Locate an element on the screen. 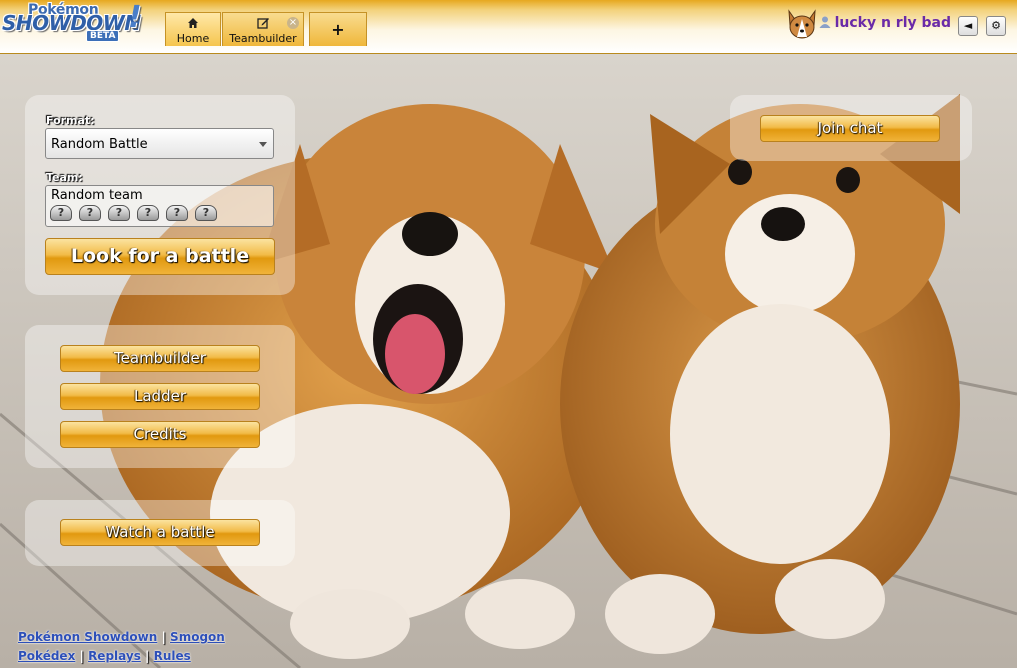  team-select-value: Random team is located at coordinates (97, 195).